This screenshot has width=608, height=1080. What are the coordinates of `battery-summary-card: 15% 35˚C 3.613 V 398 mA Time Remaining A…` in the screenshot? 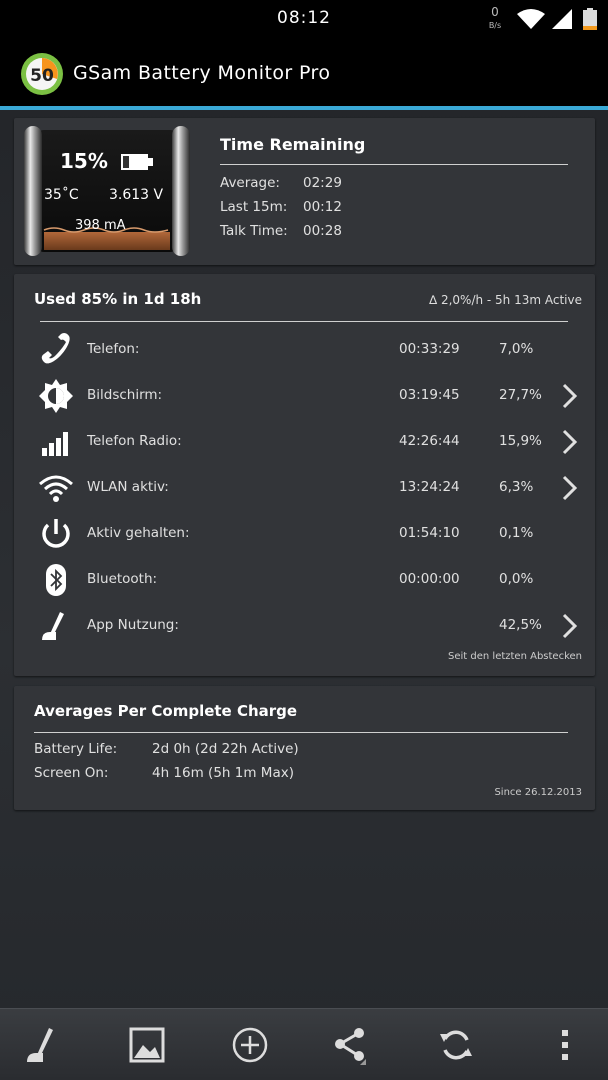 It's located at (304, 191).